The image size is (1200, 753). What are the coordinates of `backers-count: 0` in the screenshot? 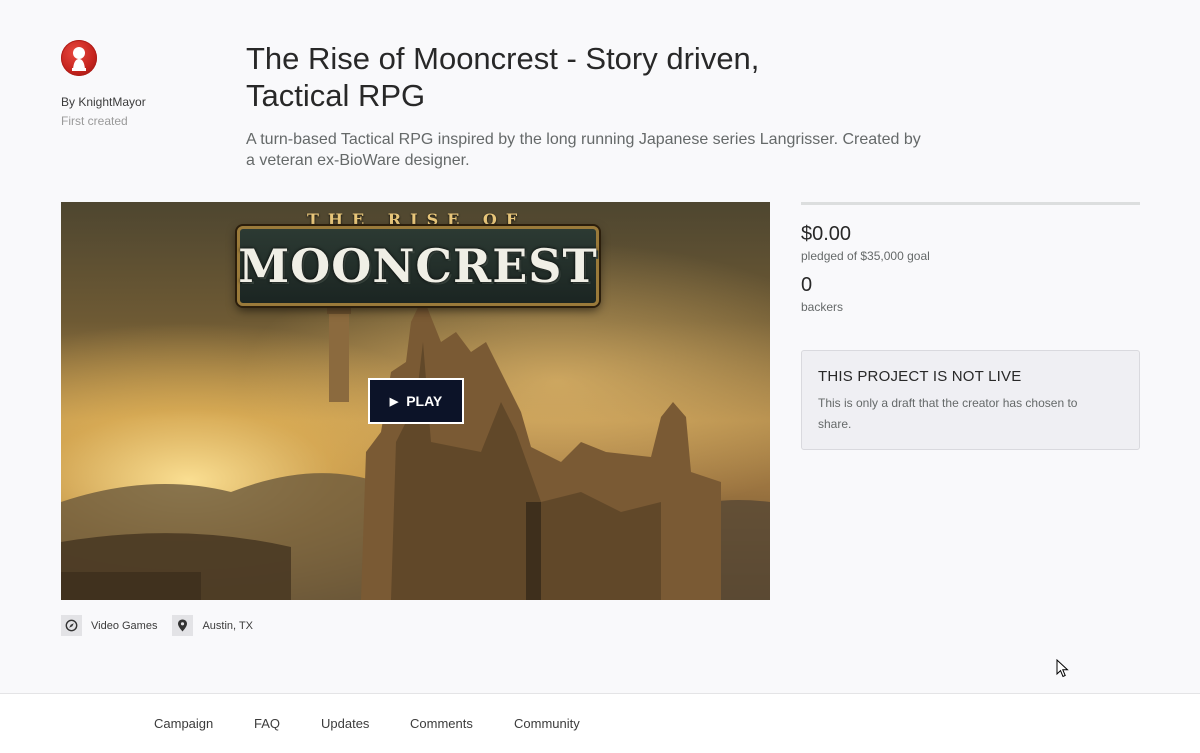 It's located at (807, 285).